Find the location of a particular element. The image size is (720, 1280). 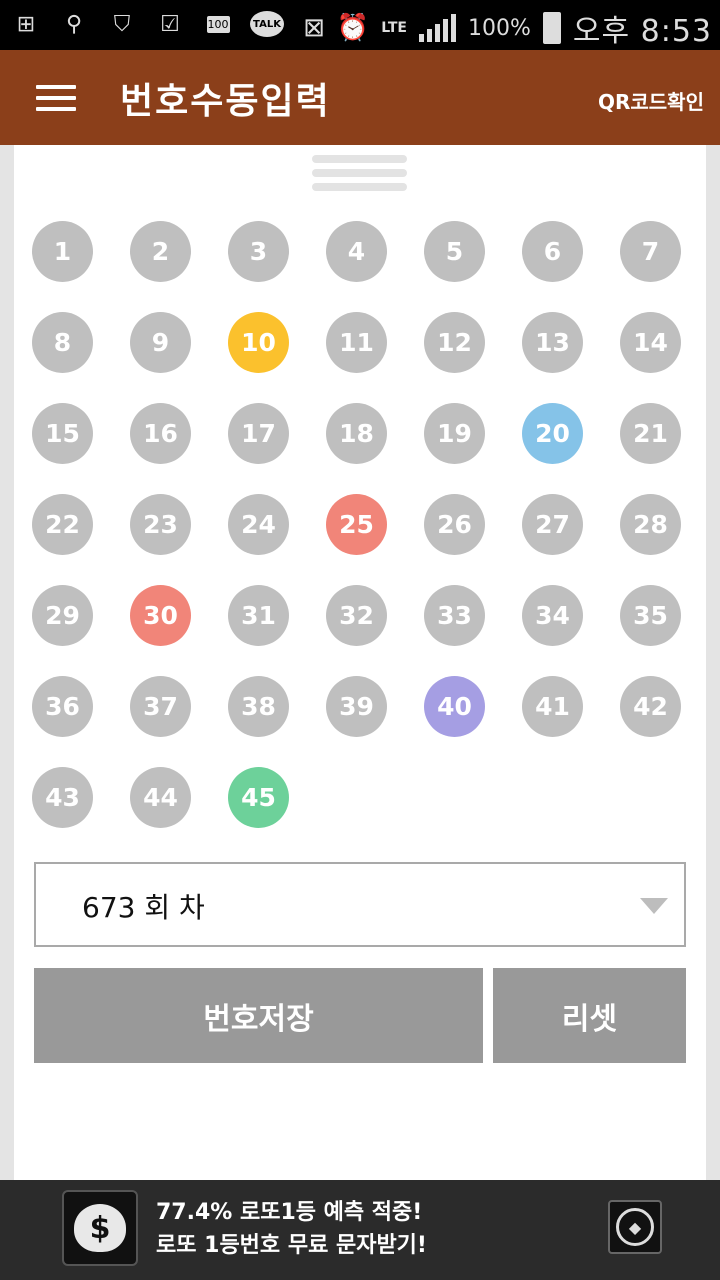

reset-button: 리셋 is located at coordinates (589, 1015).